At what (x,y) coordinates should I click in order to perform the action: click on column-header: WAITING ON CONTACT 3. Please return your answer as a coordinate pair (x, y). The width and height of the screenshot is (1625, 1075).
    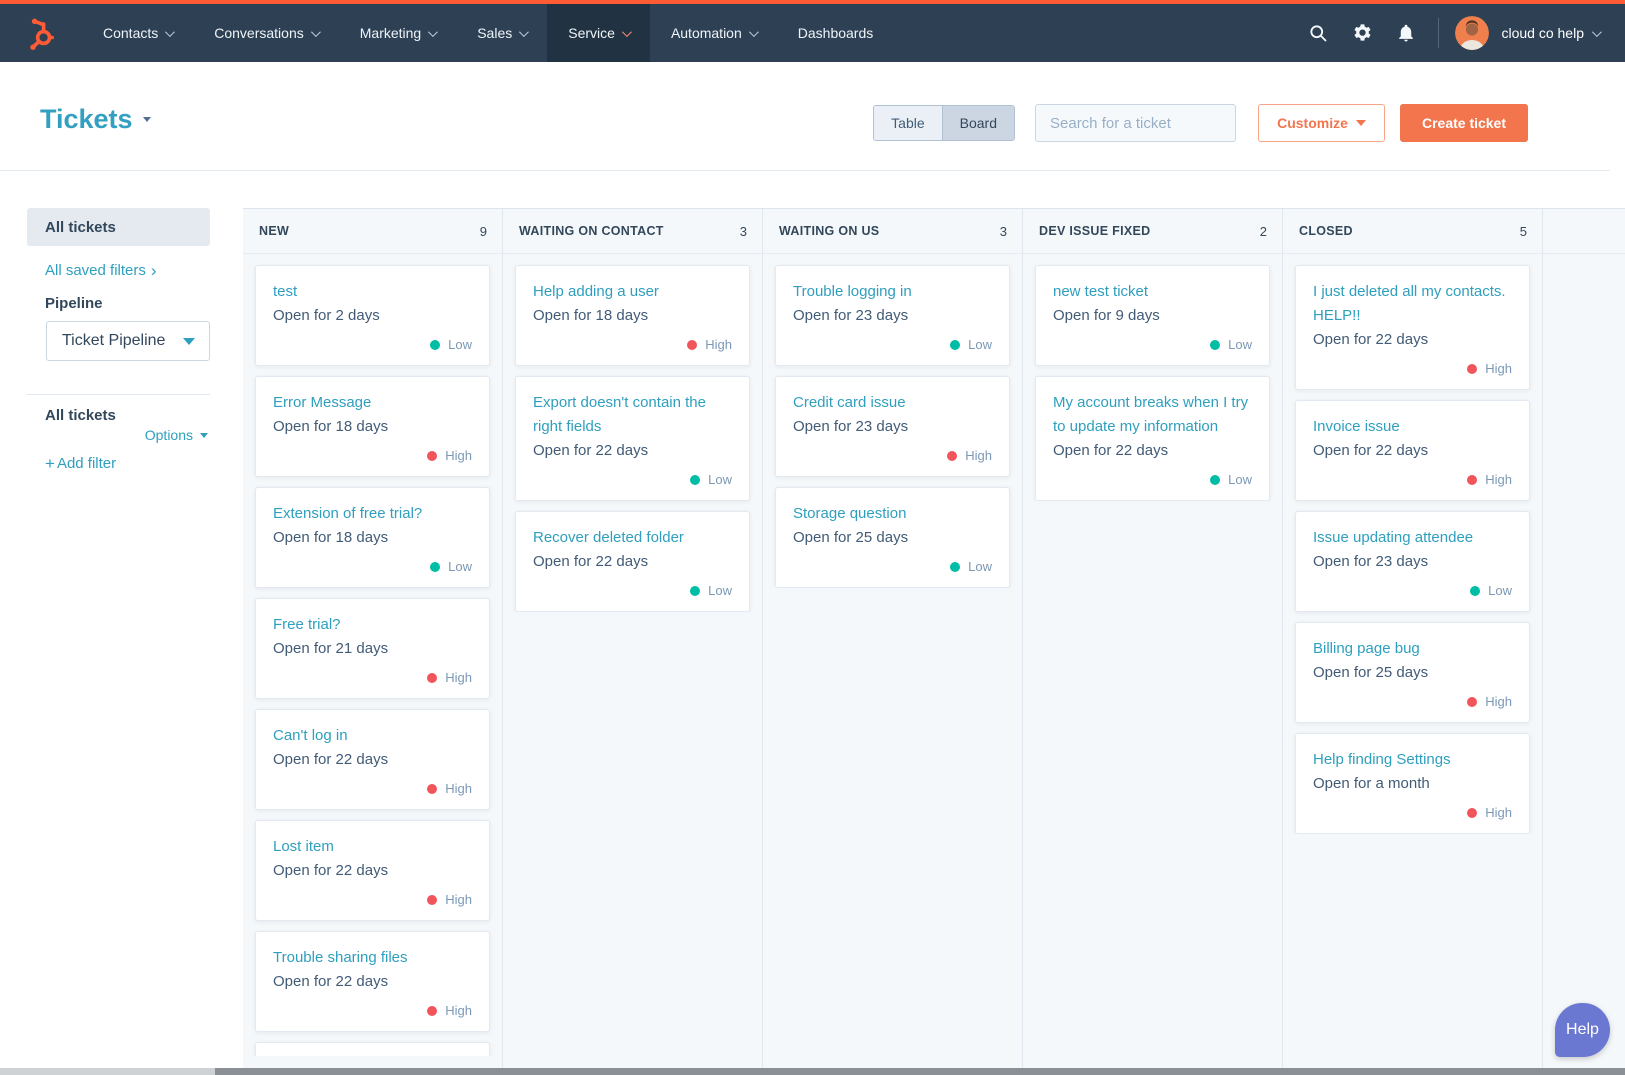
    Looking at the image, I should click on (632, 231).